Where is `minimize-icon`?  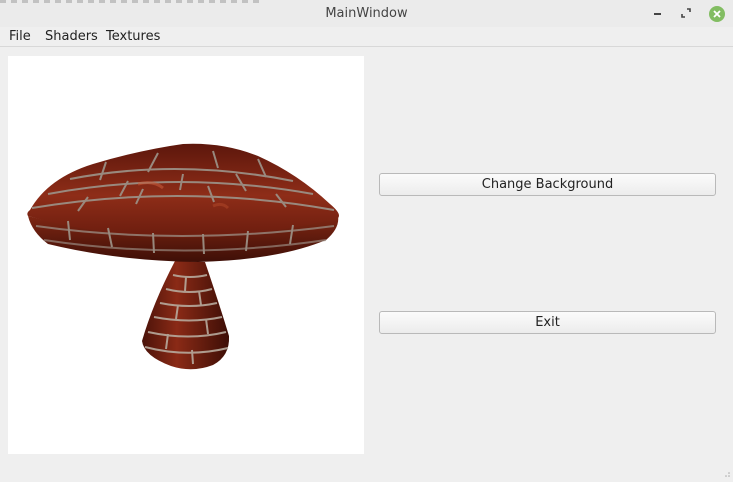 minimize-icon is located at coordinates (657, 14).